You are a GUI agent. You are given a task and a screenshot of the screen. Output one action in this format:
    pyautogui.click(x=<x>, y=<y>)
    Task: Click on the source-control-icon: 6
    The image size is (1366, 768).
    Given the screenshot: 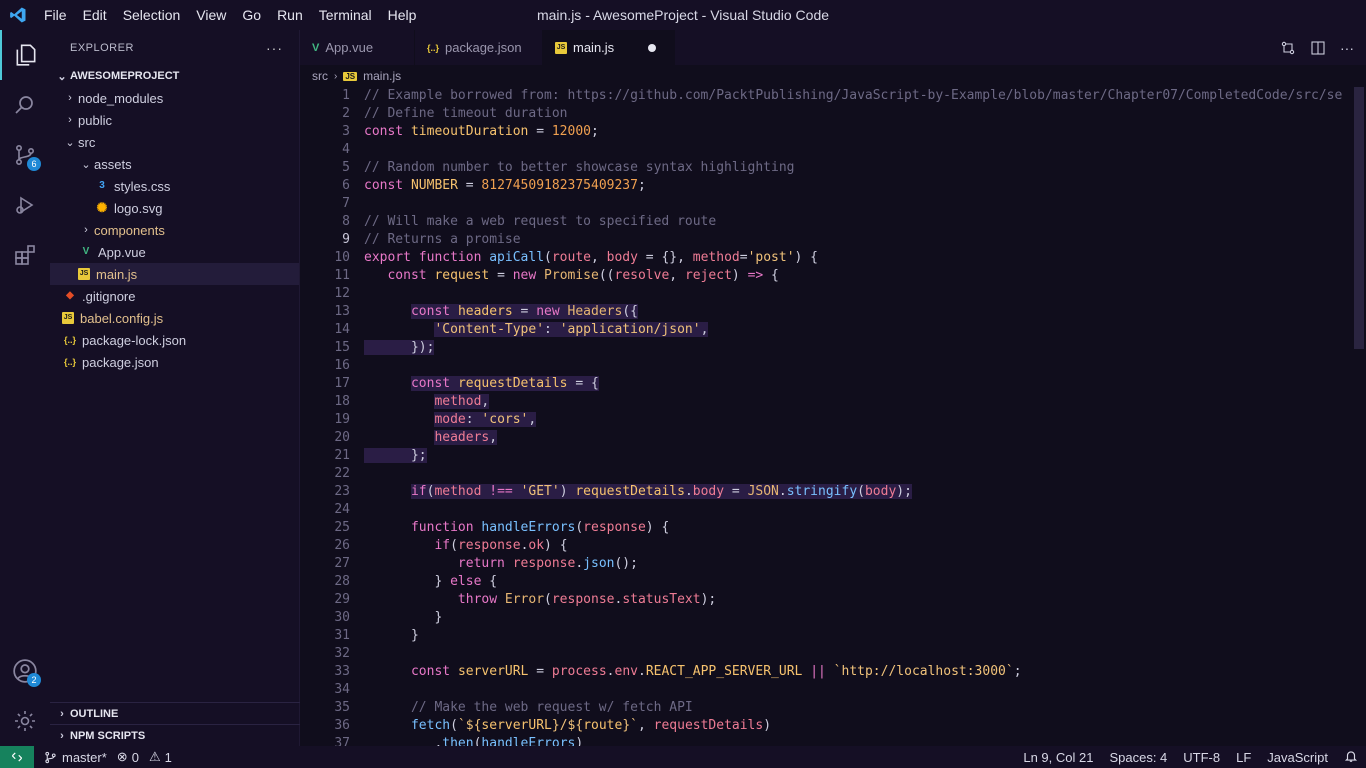 What is the action you would take?
    pyautogui.click(x=25, y=155)
    